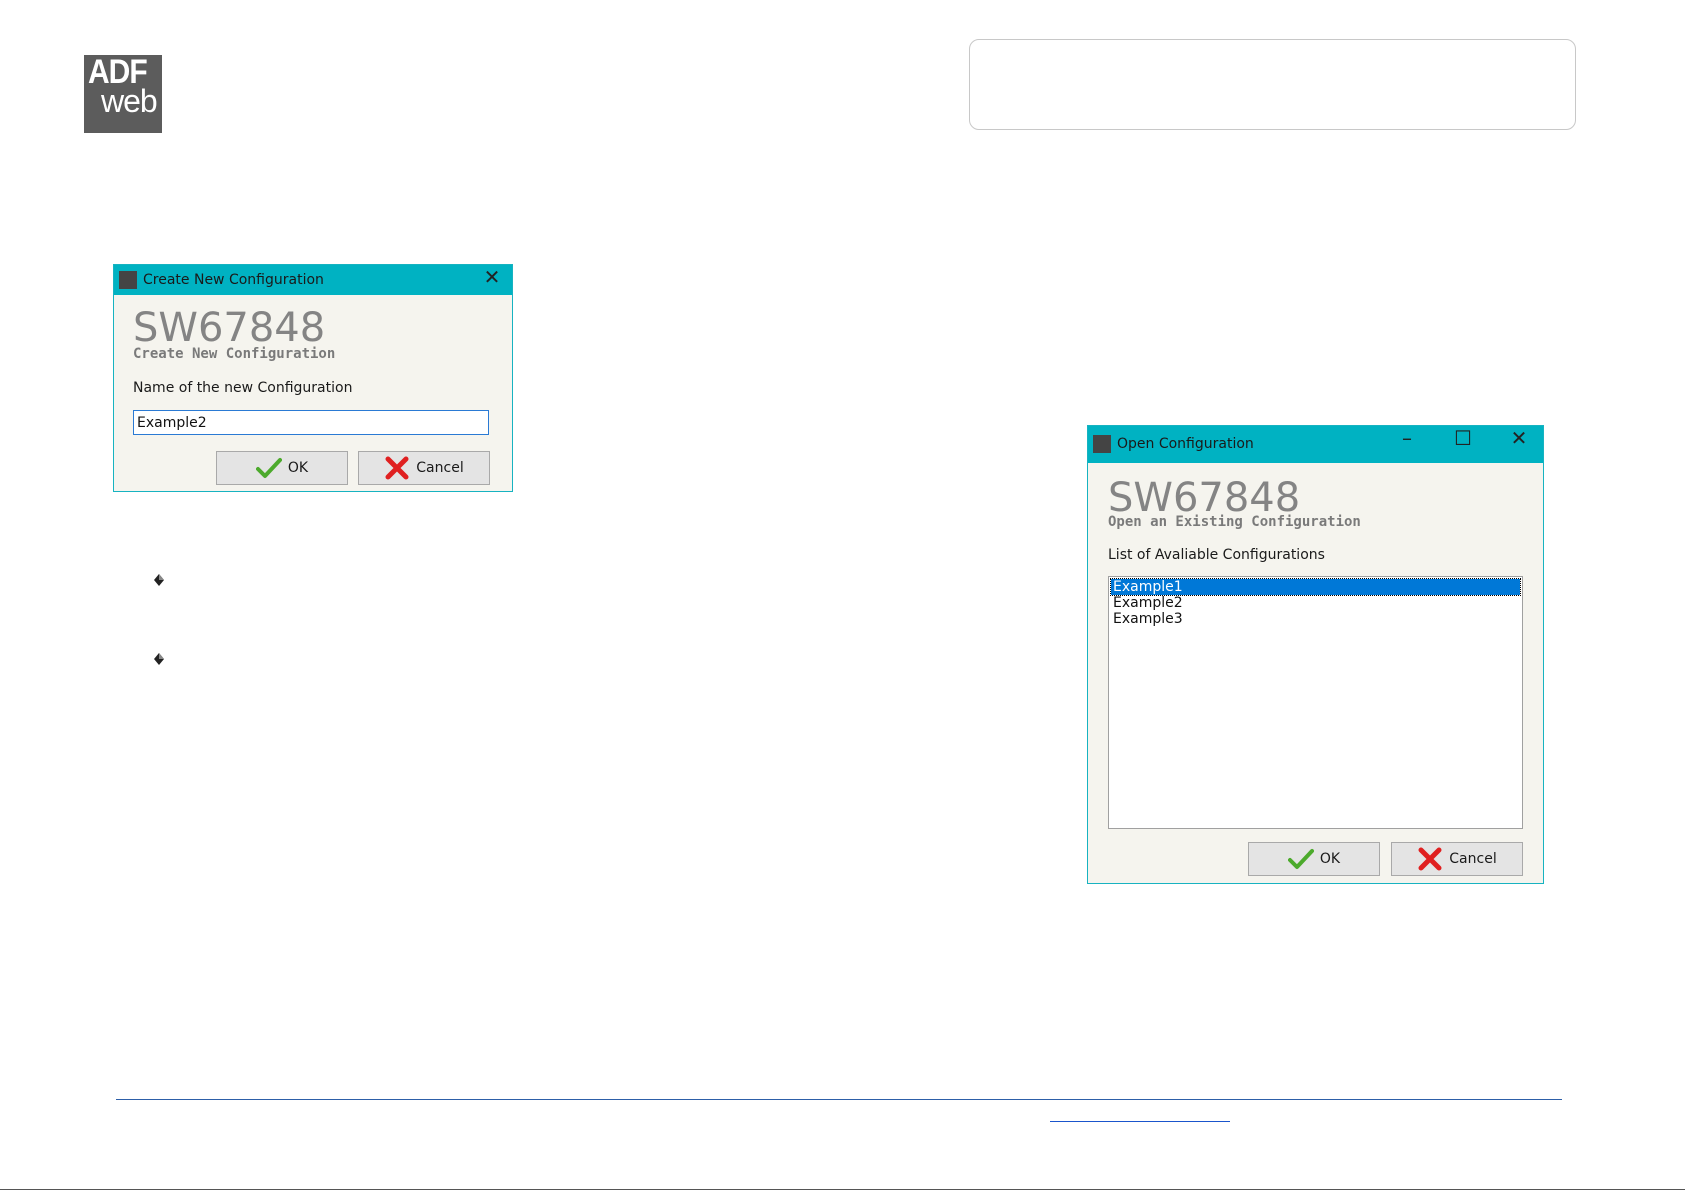  What do you see at coordinates (129, 101) in the screenshot?
I see `logo-text-web: web` at bounding box center [129, 101].